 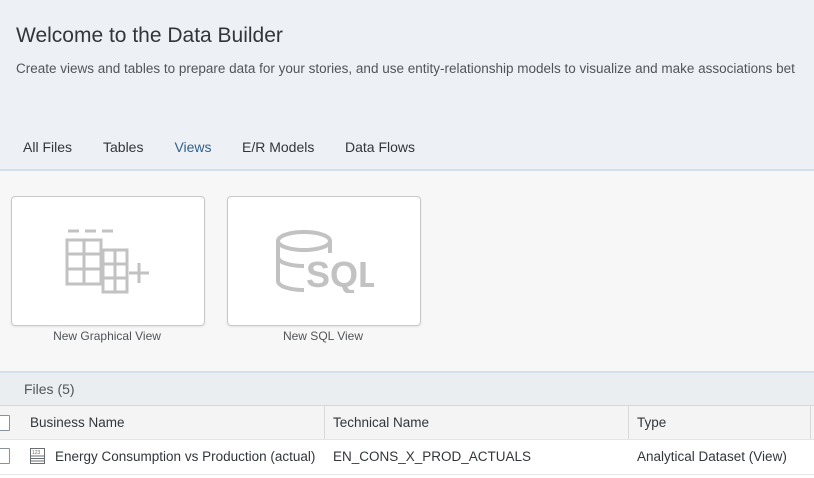 What do you see at coordinates (5, 456) in the screenshot?
I see `row-checkbox` at bounding box center [5, 456].